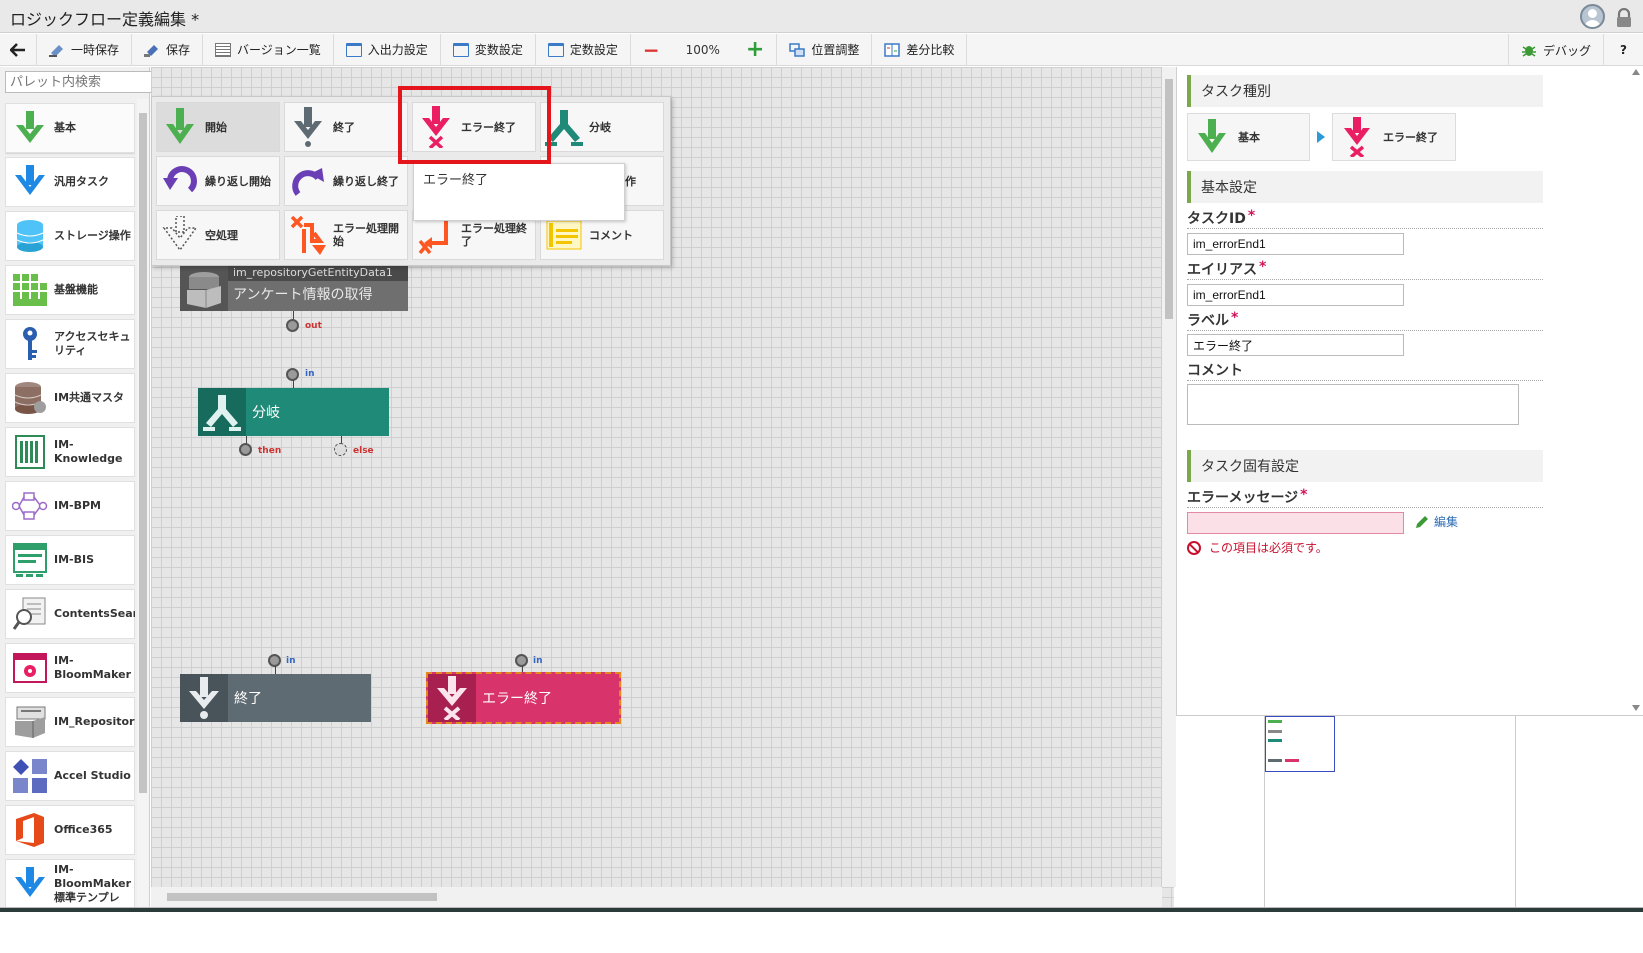  What do you see at coordinates (1555, 50) in the screenshot?
I see `debug-button: デバッグ` at bounding box center [1555, 50].